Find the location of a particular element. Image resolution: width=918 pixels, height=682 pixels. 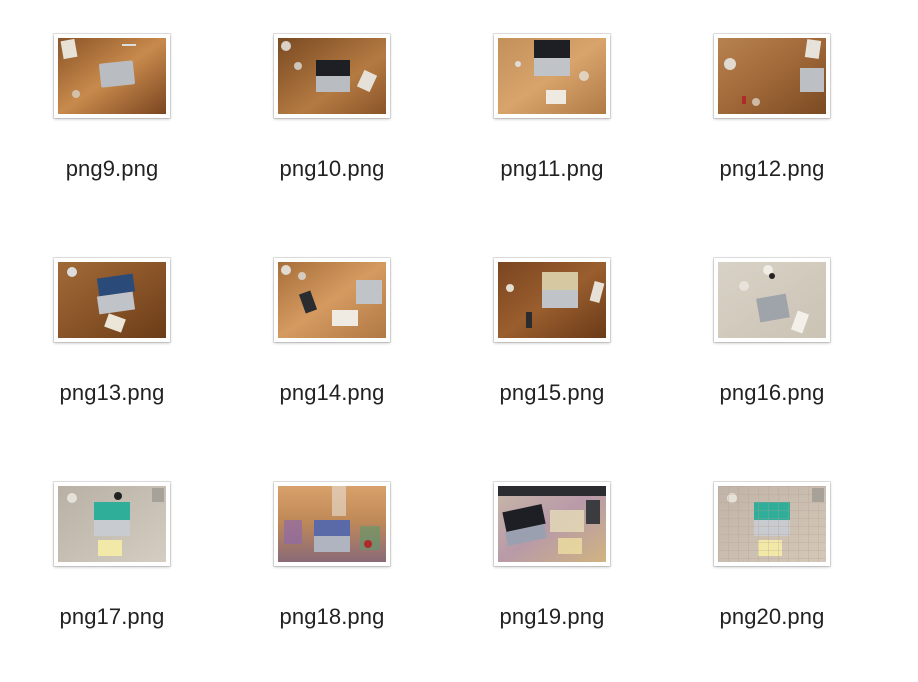

file-name-label: png16.png is located at coordinates (772, 392).